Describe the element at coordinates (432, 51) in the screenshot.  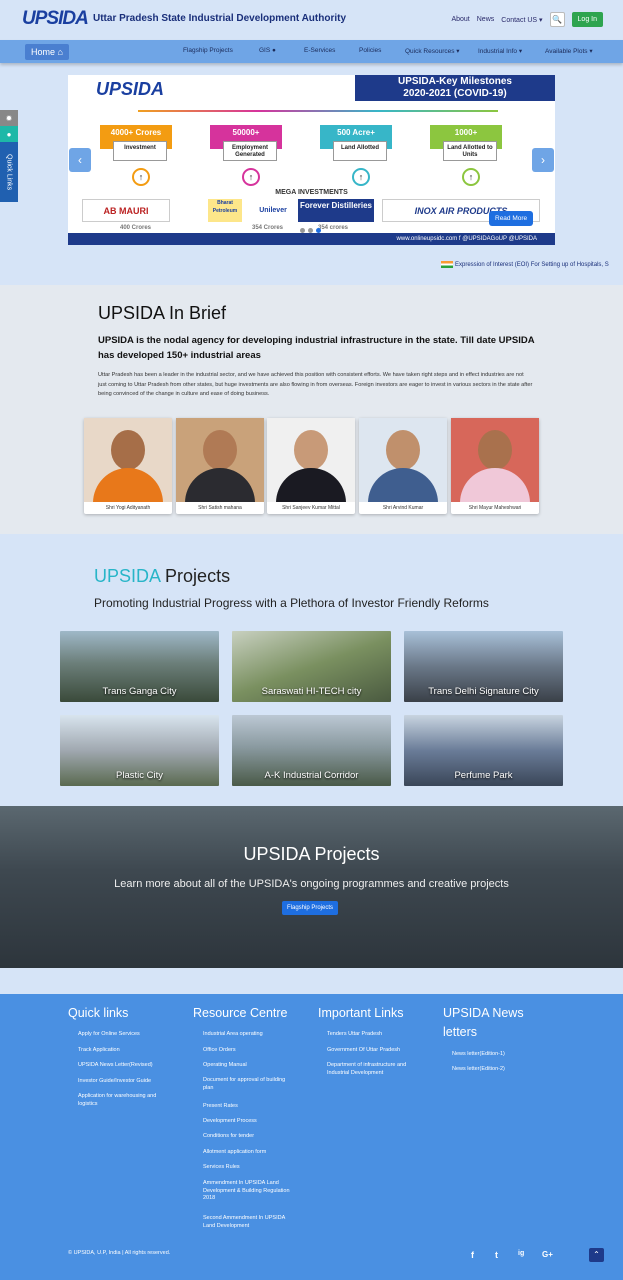
I see `nav-quick-resources: Quick Resources ▾` at that location.